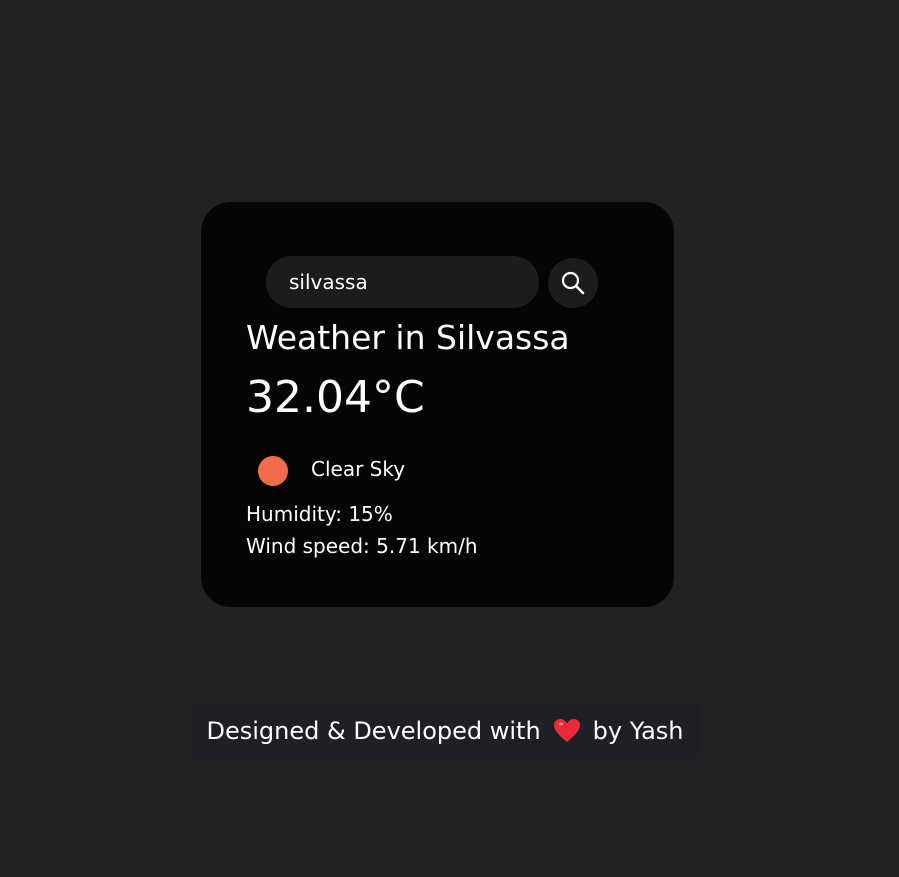 Image resolution: width=899 pixels, height=877 pixels. What do you see at coordinates (362, 546) in the screenshot?
I see `wind-speed-text: Wind speed: 5.71 km/h` at bounding box center [362, 546].